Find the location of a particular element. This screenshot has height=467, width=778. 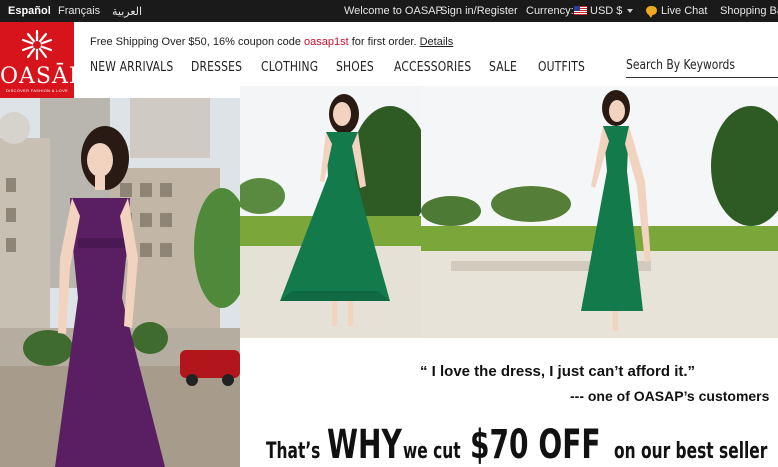

nav-new-arrivals: NEW ARRIVALS is located at coordinates (131, 67).